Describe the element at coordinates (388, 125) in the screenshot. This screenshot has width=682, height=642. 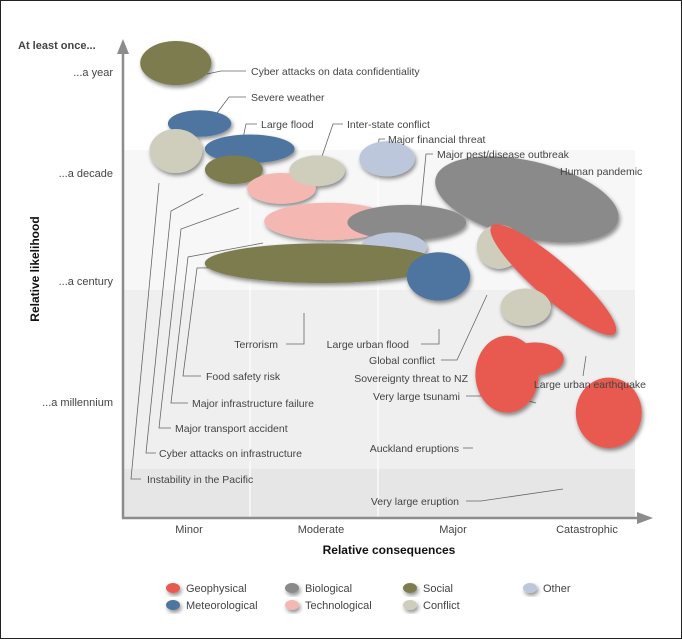
I see `risk-label: Inter-state conflict` at that location.